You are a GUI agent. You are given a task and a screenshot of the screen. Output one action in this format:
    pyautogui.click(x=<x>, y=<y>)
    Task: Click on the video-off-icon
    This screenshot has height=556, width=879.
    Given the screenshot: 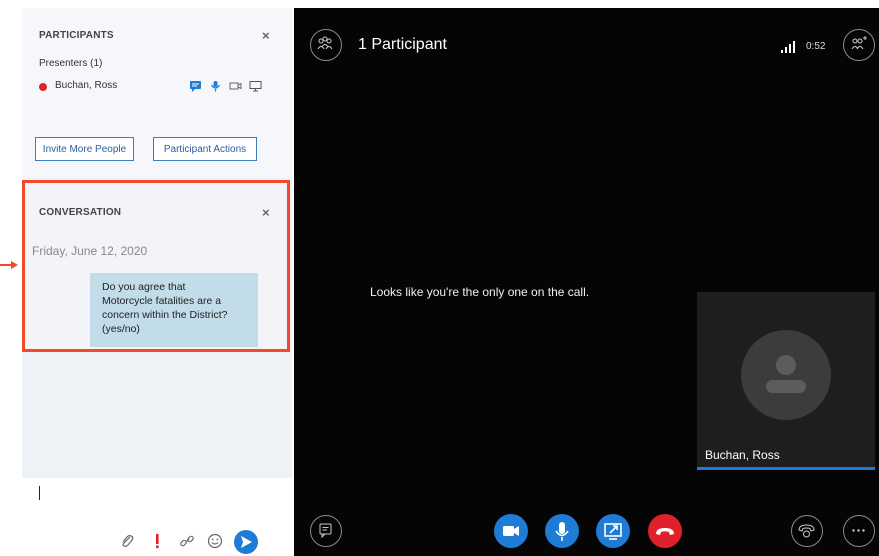 What is the action you would take?
    pyautogui.click(x=235, y=86)
    